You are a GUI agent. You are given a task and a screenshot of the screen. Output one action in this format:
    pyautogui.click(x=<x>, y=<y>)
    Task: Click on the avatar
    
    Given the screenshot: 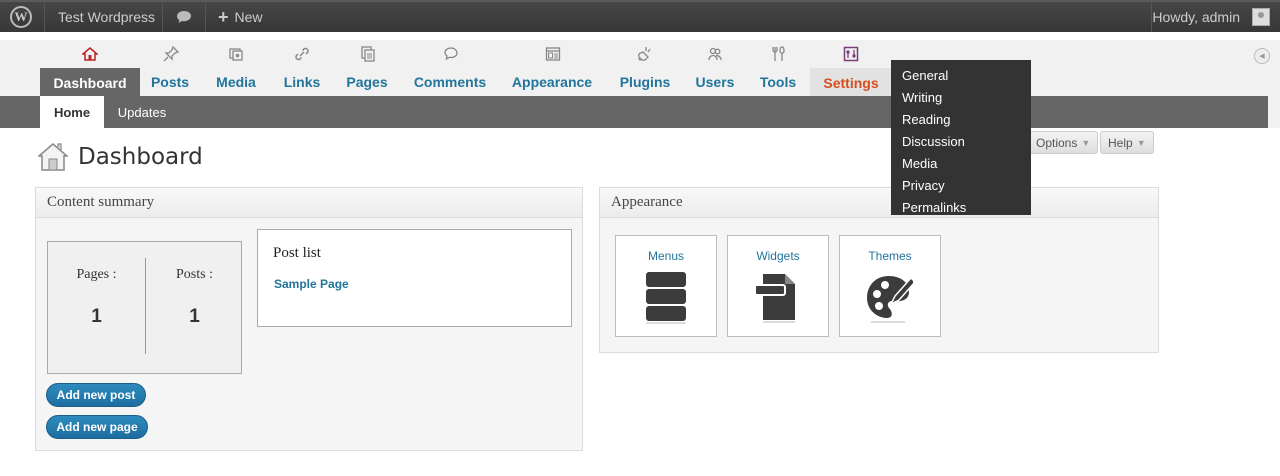 What is the action you would take?
    pyautogui.click(x=1261, y=17)
    